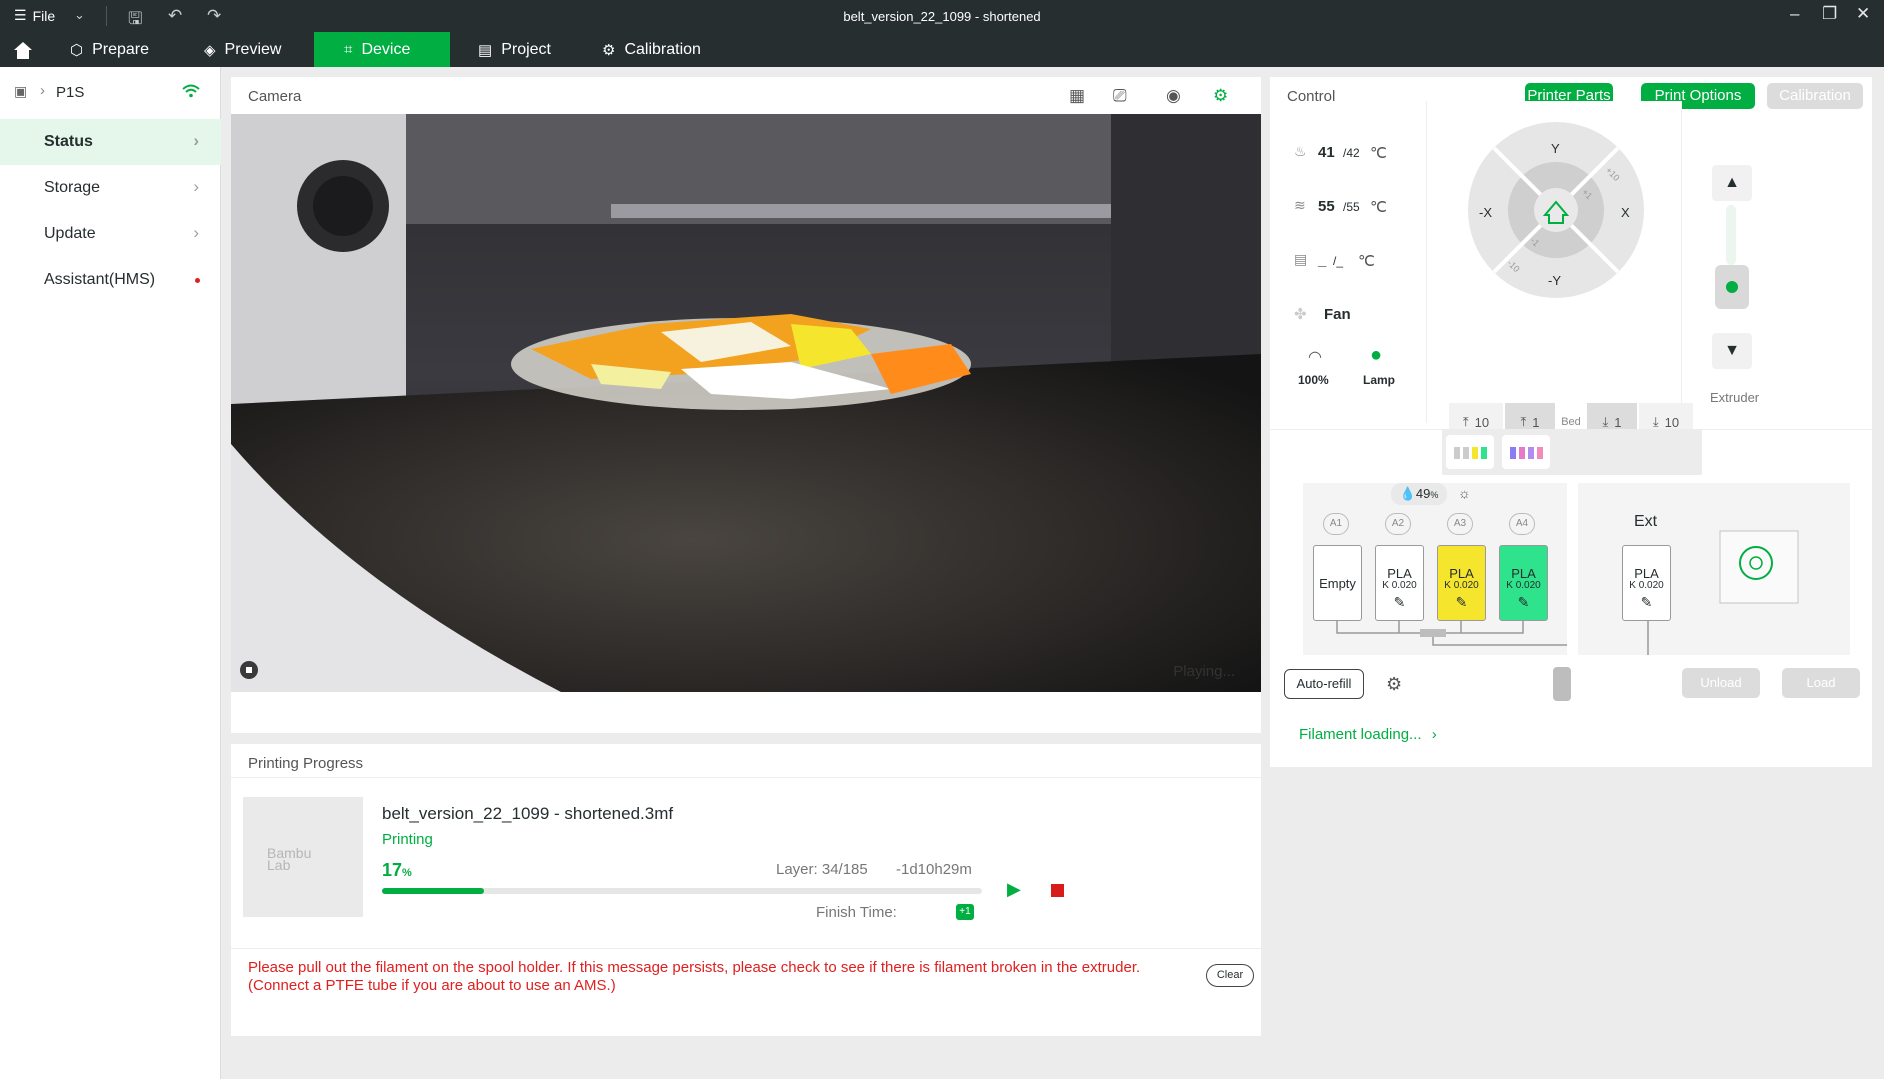 This screenshot has height=1079, width=1884. I want to click on tab-project-label: Project, so click(526, 49).